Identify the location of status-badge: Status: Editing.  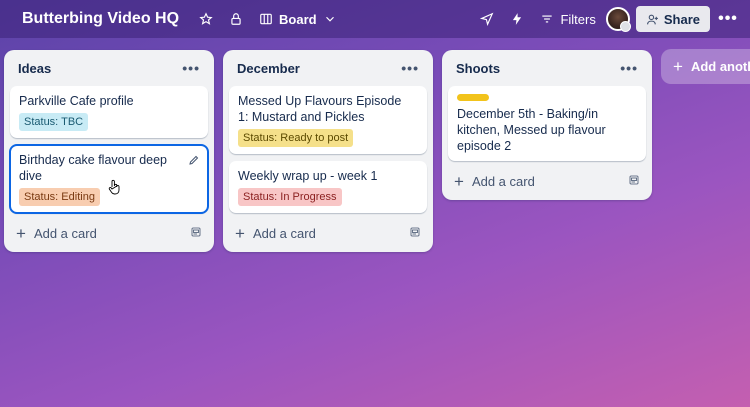
(59, 197).